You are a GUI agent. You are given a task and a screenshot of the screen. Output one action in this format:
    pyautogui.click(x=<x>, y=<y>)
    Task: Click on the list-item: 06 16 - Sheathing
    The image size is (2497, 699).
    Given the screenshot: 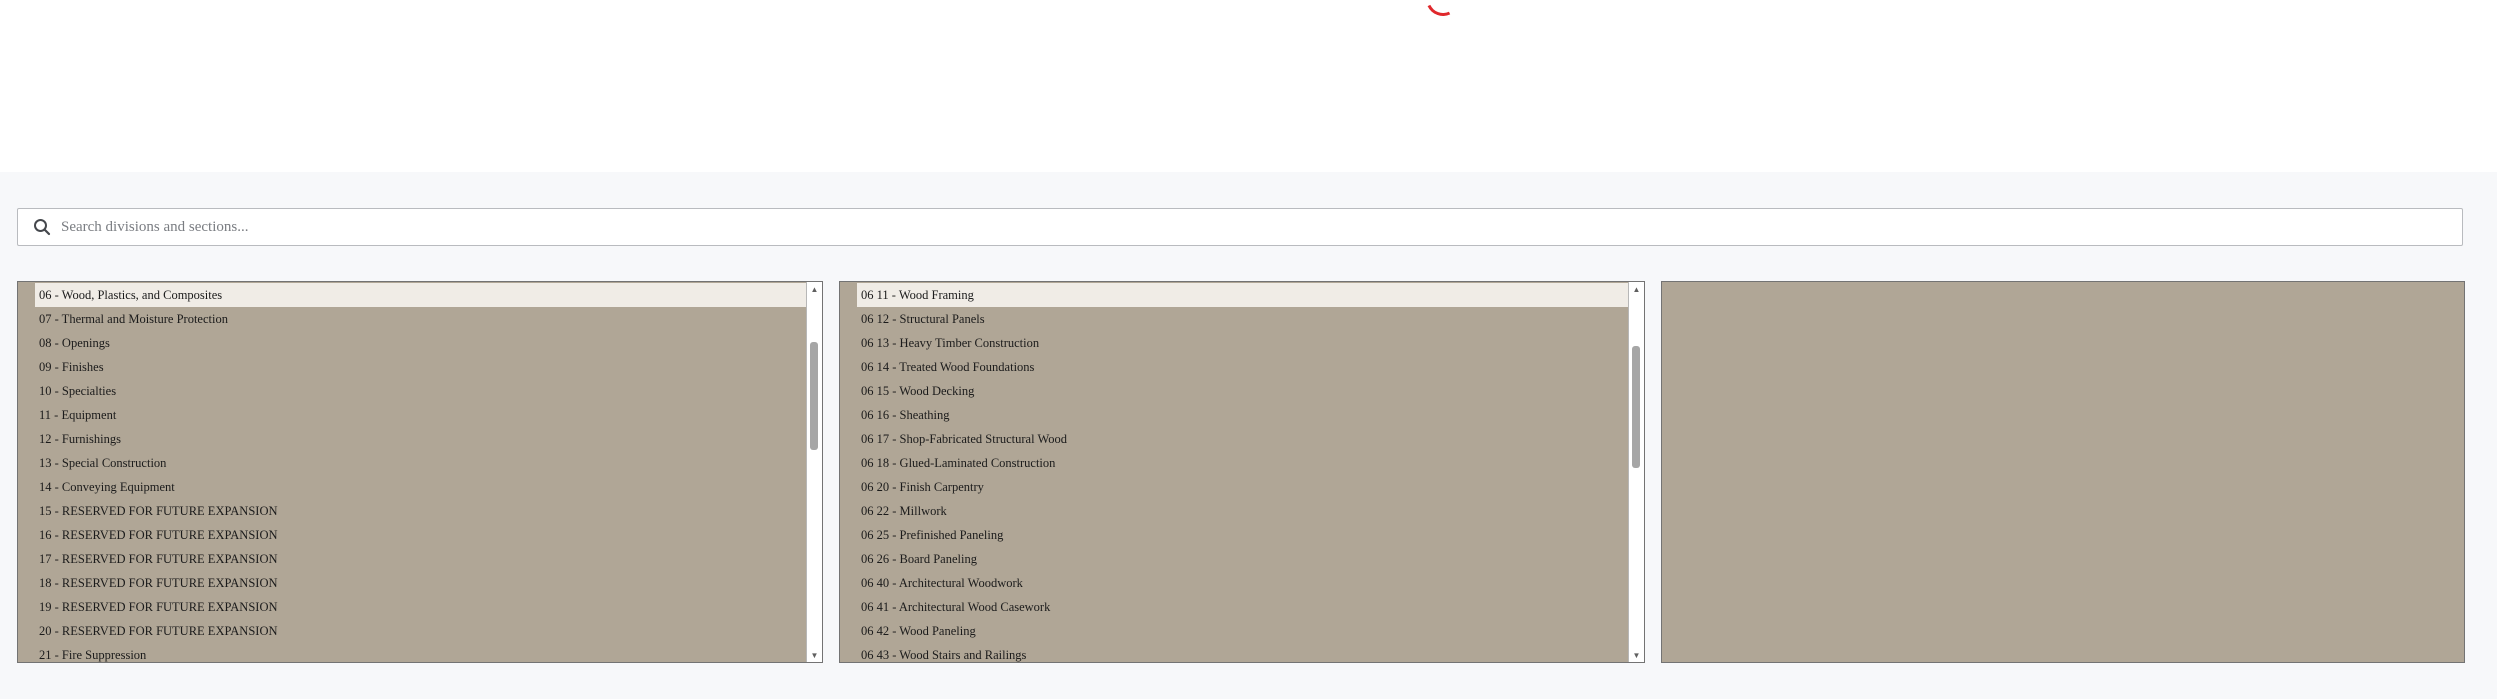 What is the action you would take?
    pyautogui.click(x=1242, y=415)
    